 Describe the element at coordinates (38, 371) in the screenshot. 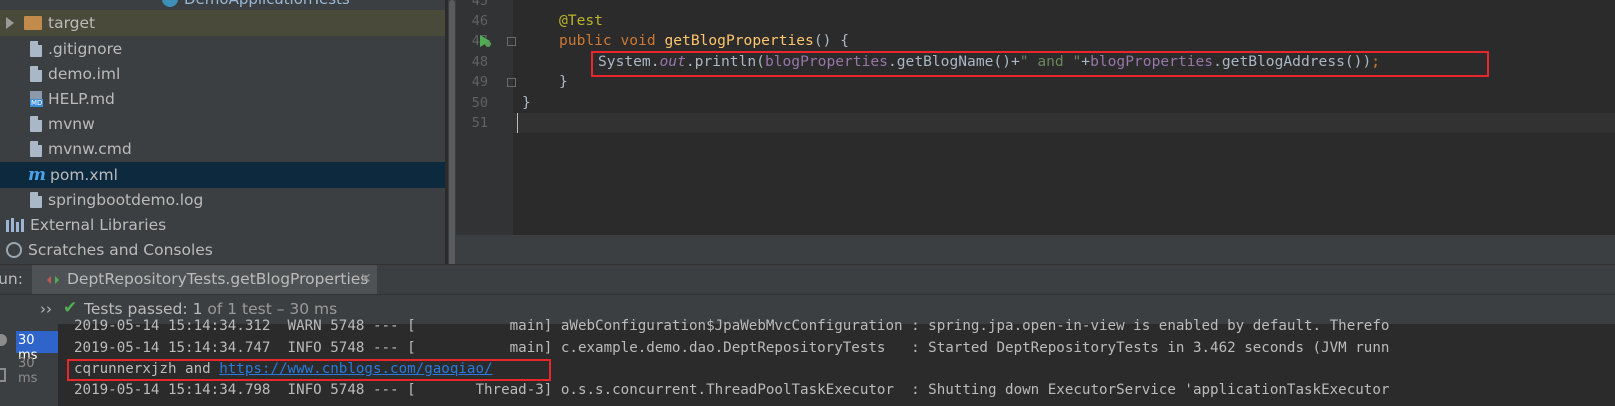

I see `test-time: 30 ms` at that location.